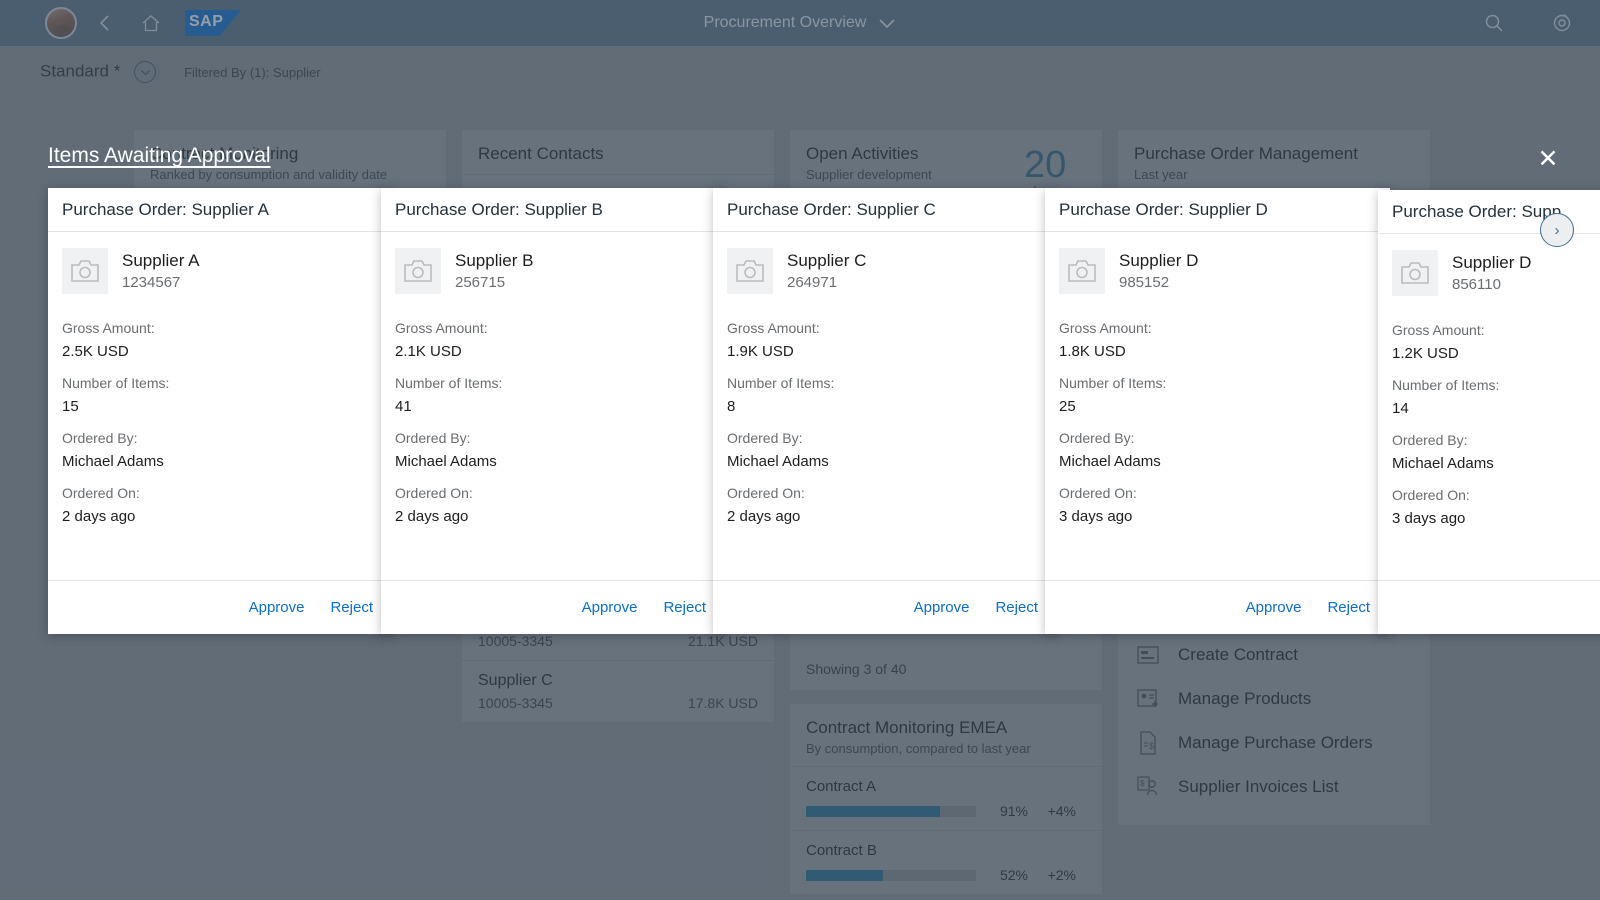 This screenshot has height=900, width=1600. Describe the element at coordinates (1217, 395) in the screenshot. I see `field-number-of-items: Number of Items: 25` at that location.